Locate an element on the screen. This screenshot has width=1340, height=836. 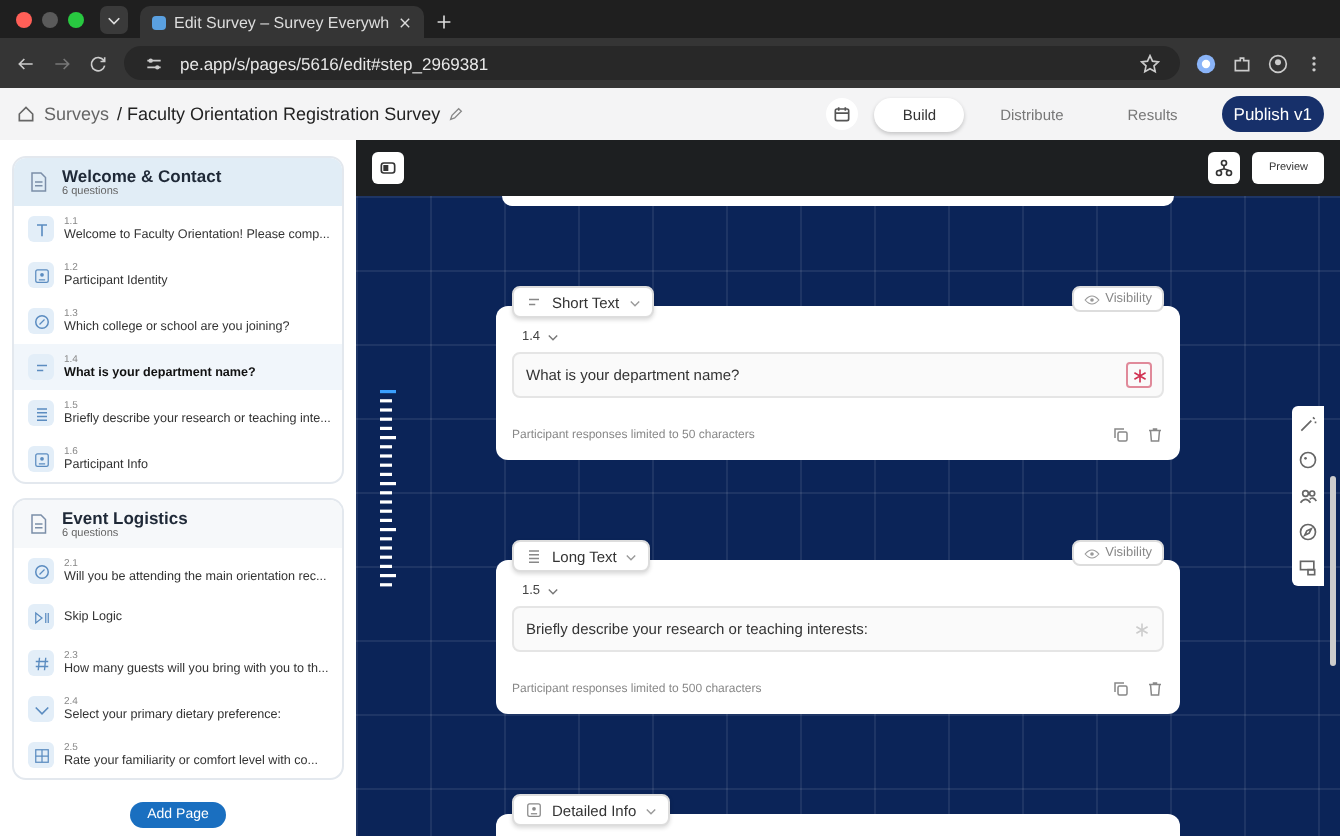
panel-toggle-button is located at coordinates (388, 168).